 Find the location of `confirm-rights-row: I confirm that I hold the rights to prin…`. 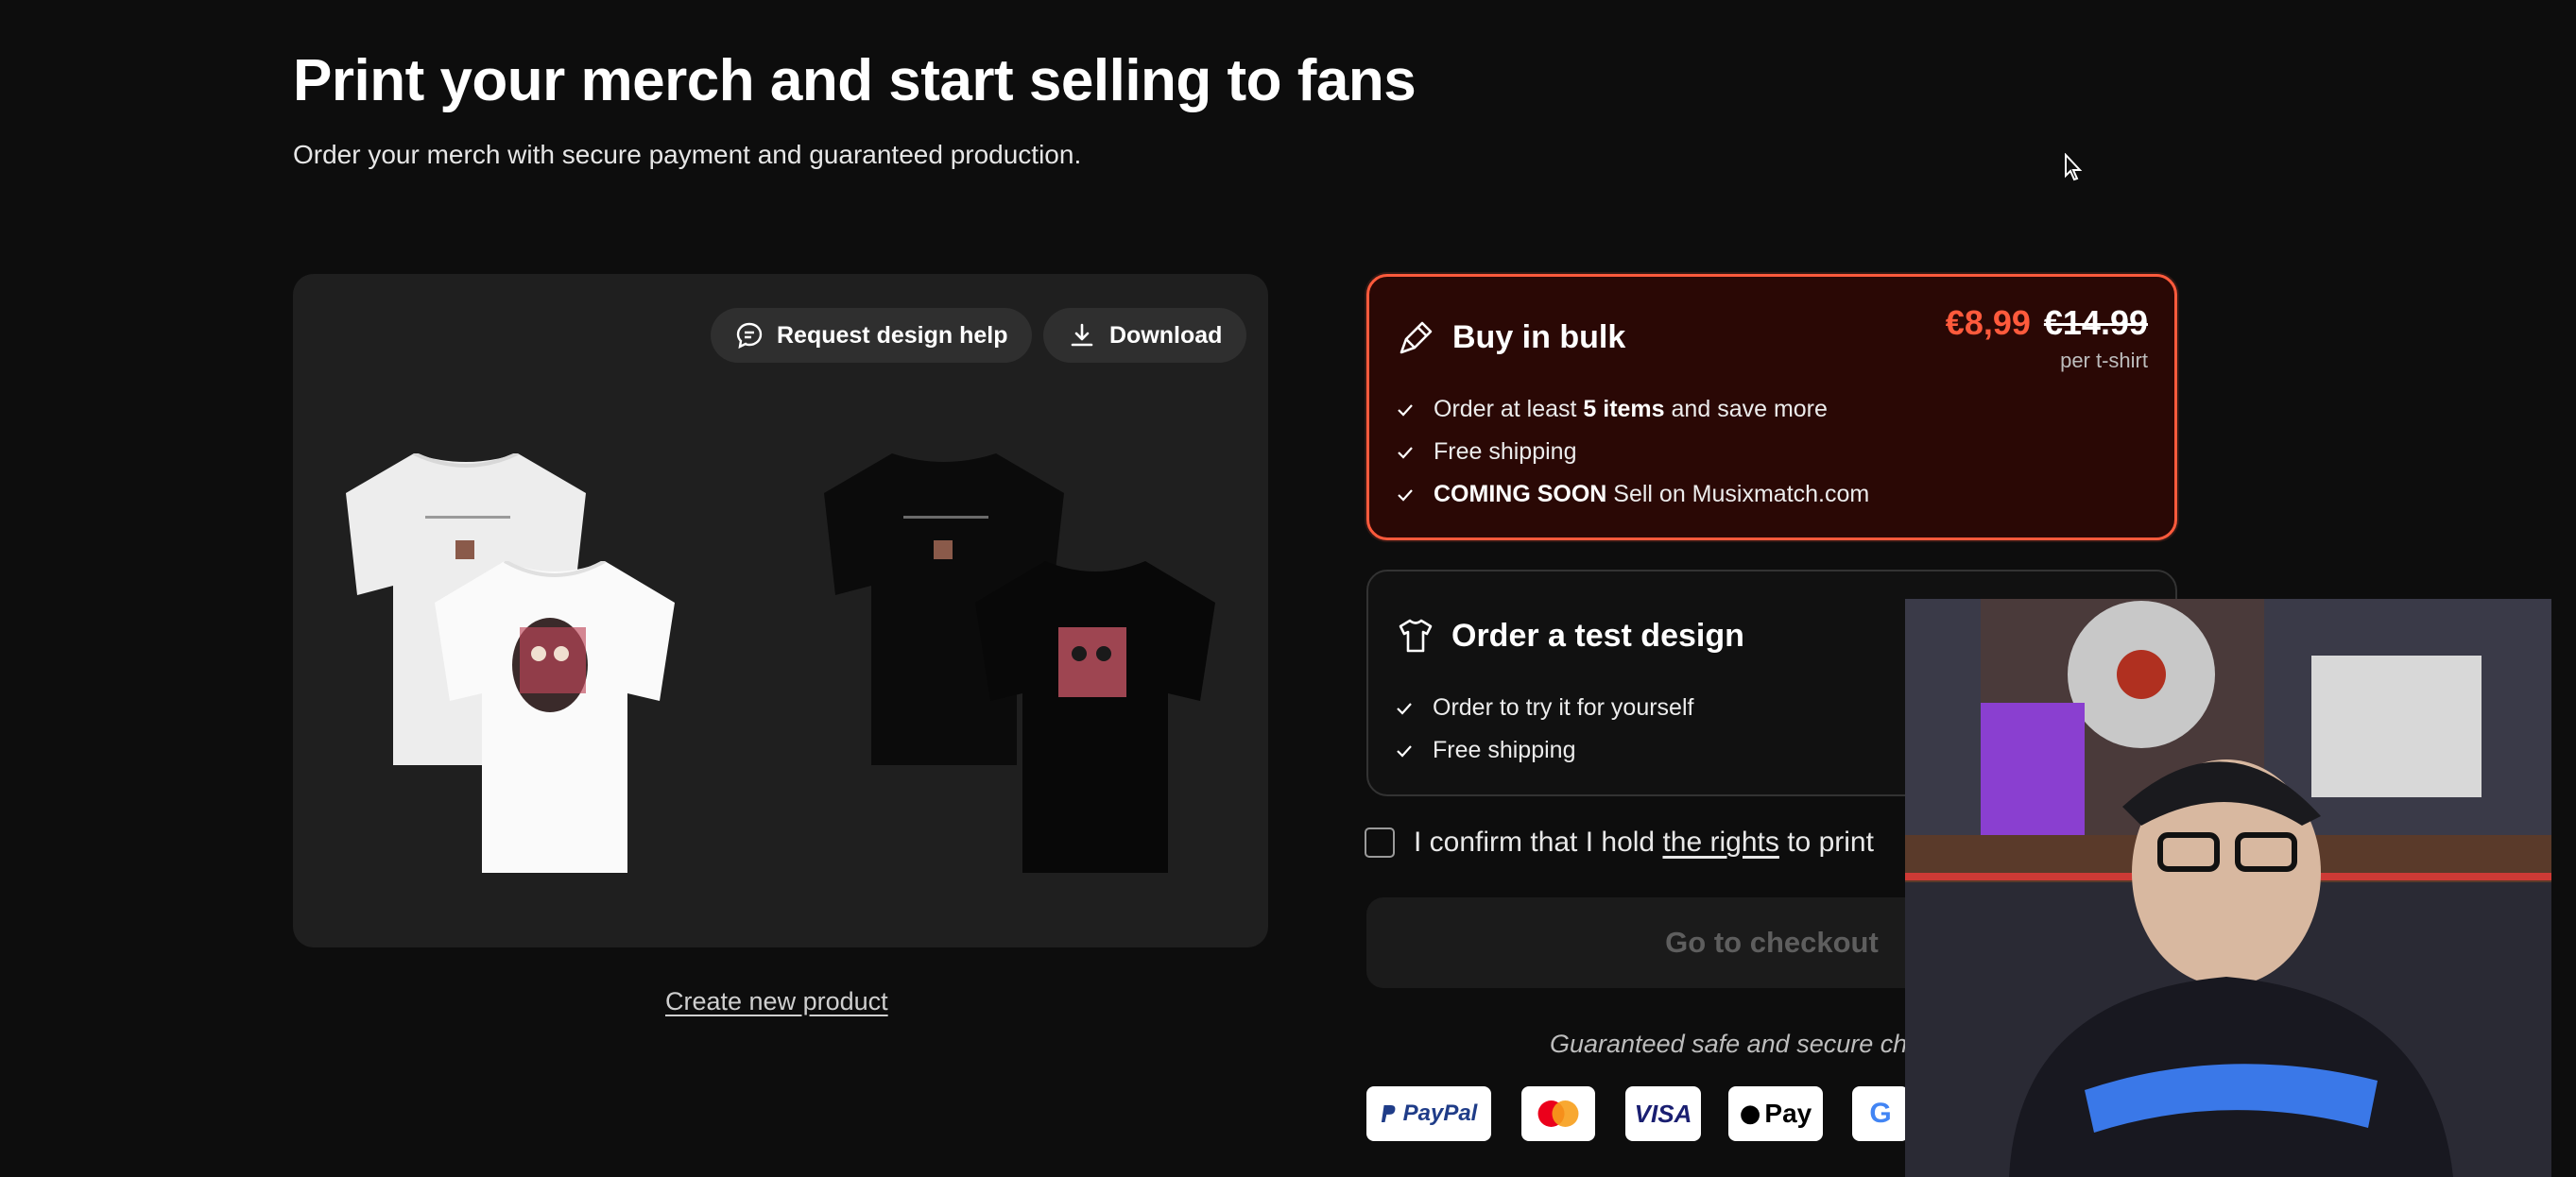

confirm-rights-row: I confirm that I hold the rights to prin… is located at coordinates (1619, 843).